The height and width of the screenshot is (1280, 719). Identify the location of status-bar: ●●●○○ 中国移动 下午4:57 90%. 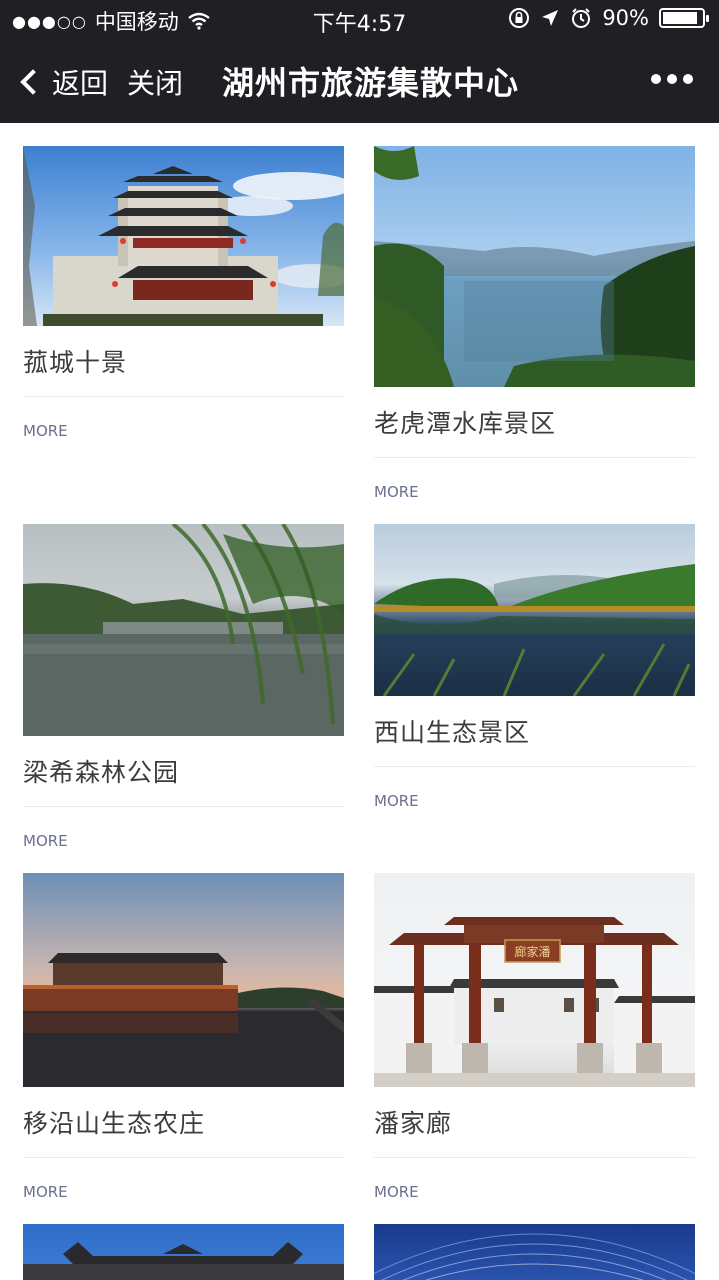
(359, 20).